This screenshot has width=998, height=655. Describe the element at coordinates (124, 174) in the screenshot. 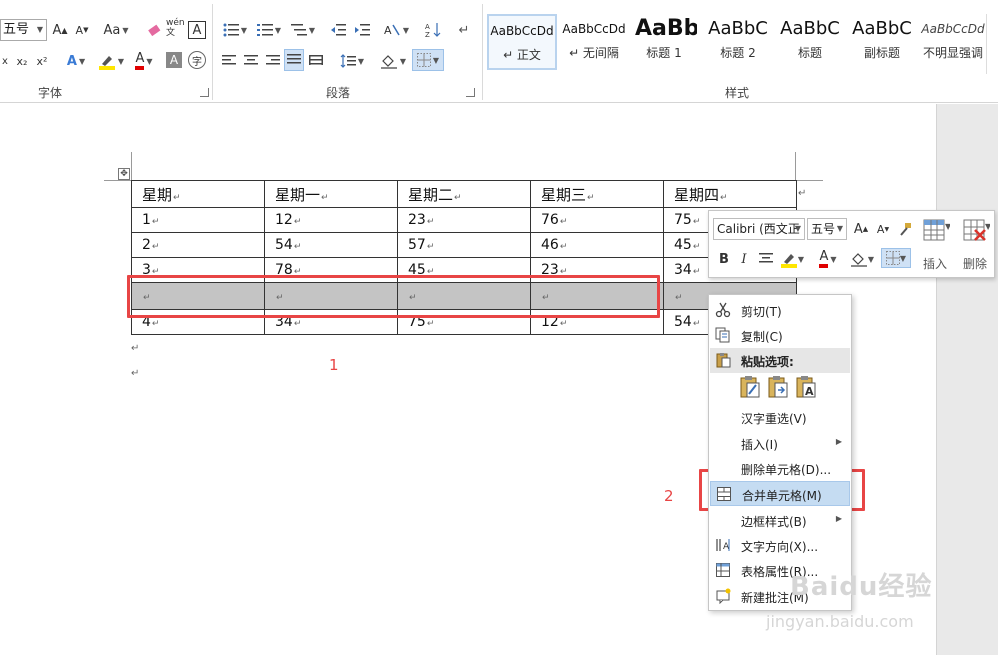

I see `table-move-handle: ✥` at that location.